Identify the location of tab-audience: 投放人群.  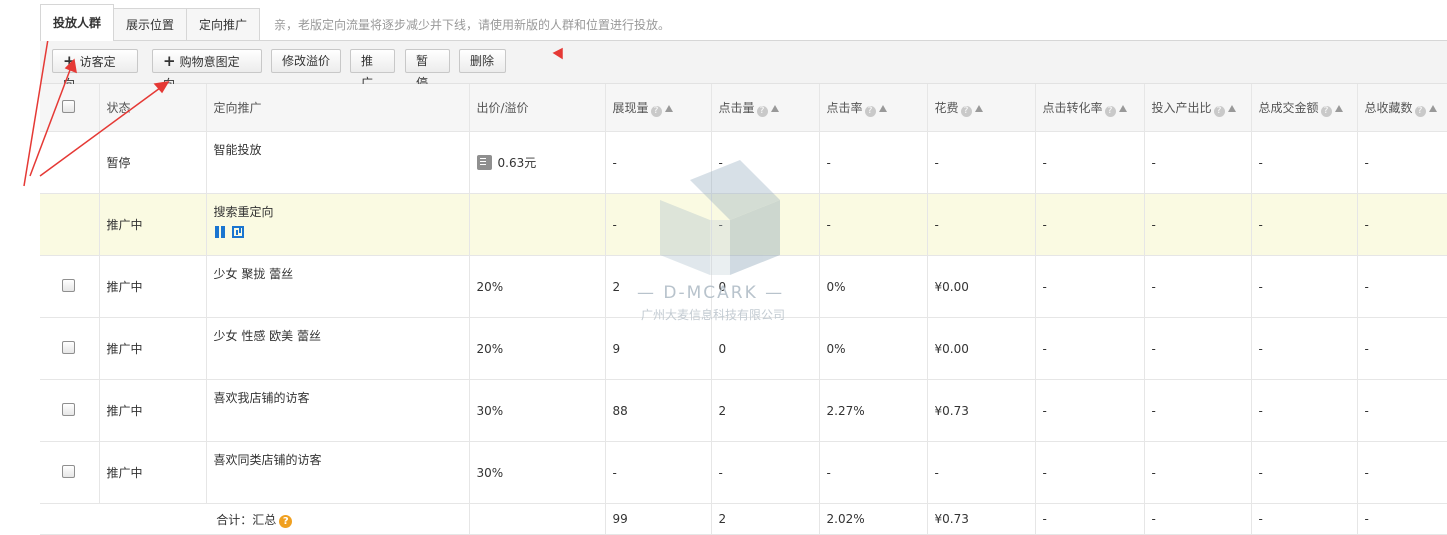
(77, 22).